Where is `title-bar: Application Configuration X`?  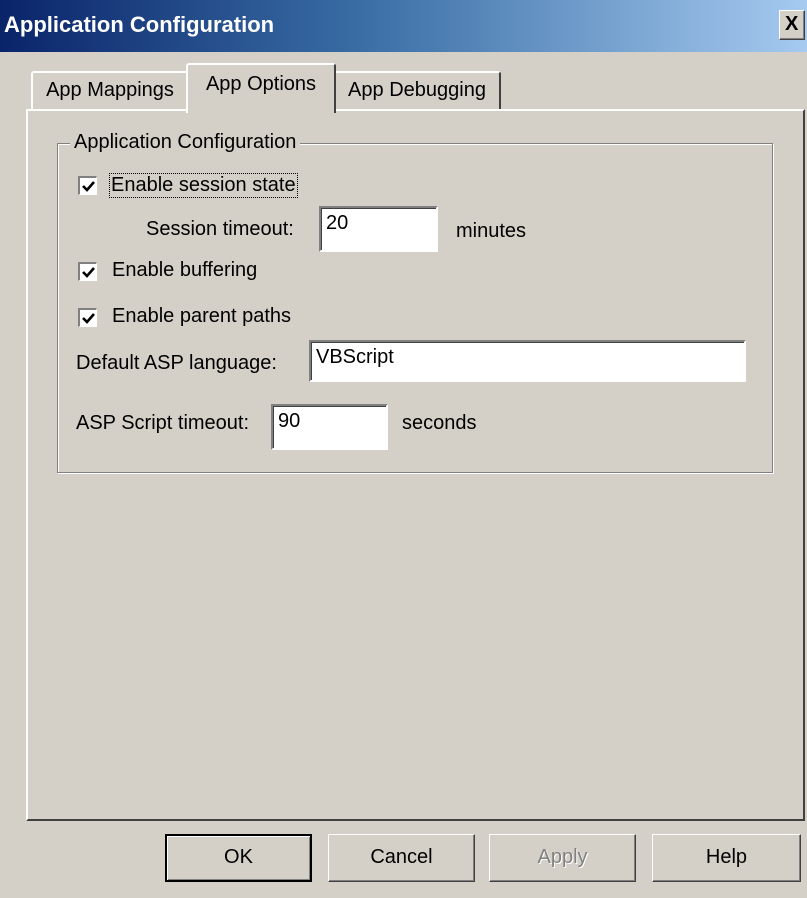 title-bar: Application Configuration X is located at coordinates (403, 26).